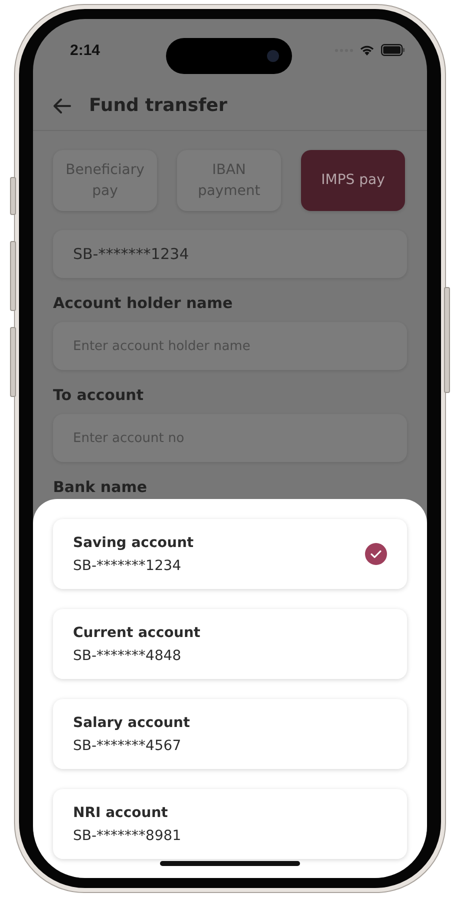 The image size is (460, 900). Describe the element at coordinates (121, 812) in the screenshot. I see `account-name: NRI account` at that location.